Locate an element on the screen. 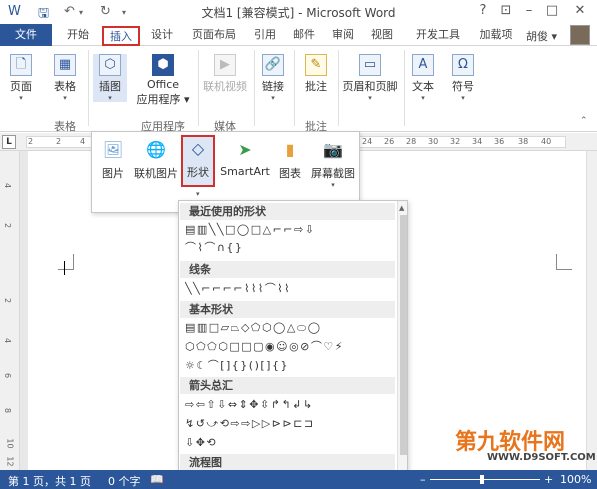 The height and width of the screenshot is (489, 597). basic-shapes-row: ⬡⬠⬠⬡□□▢◉☺◎⊘⌒♡⚡ is located at coordinates (291, 347).